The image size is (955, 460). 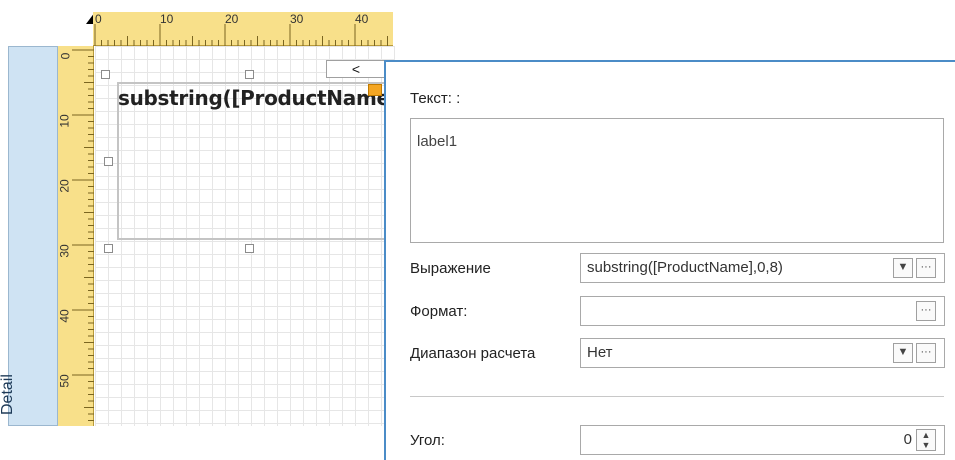 What do you see at coordinates (64, 316) in the screenshot?
I see `ruler-left-label: 40` at bounding box center [64, 316].